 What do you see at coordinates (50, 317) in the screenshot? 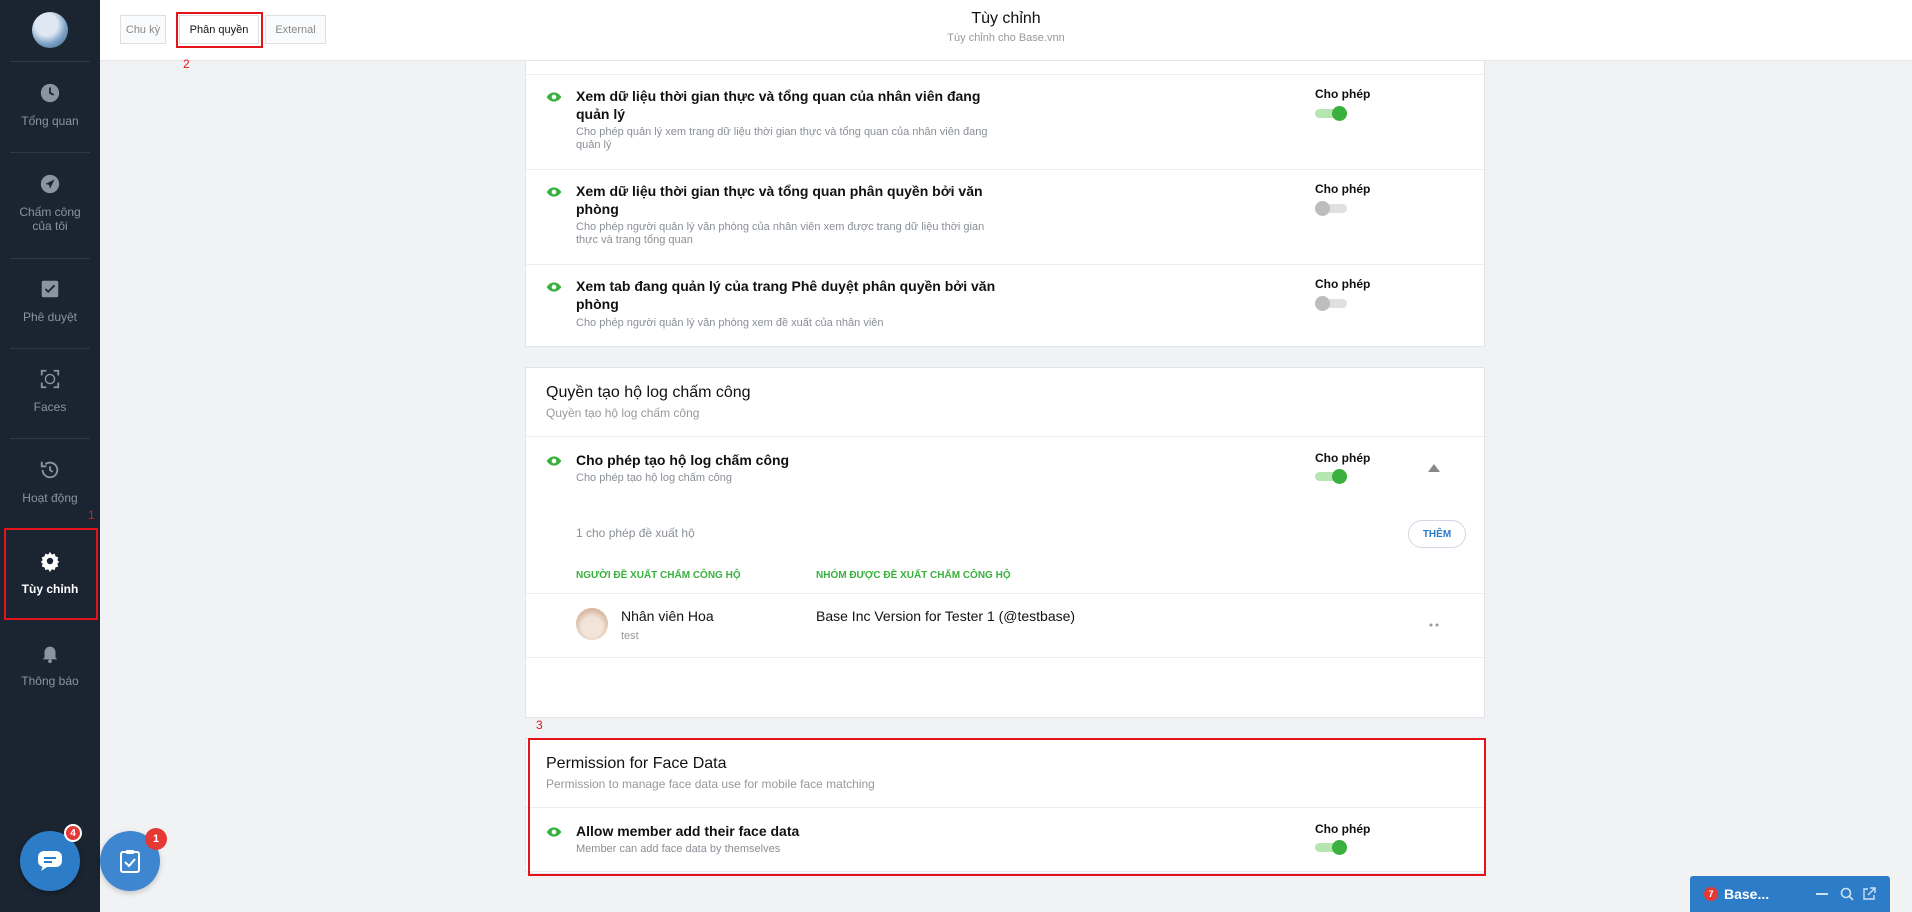
I see `sidebar-item-label: Phê duyệt` at bounding box center [50, 317].